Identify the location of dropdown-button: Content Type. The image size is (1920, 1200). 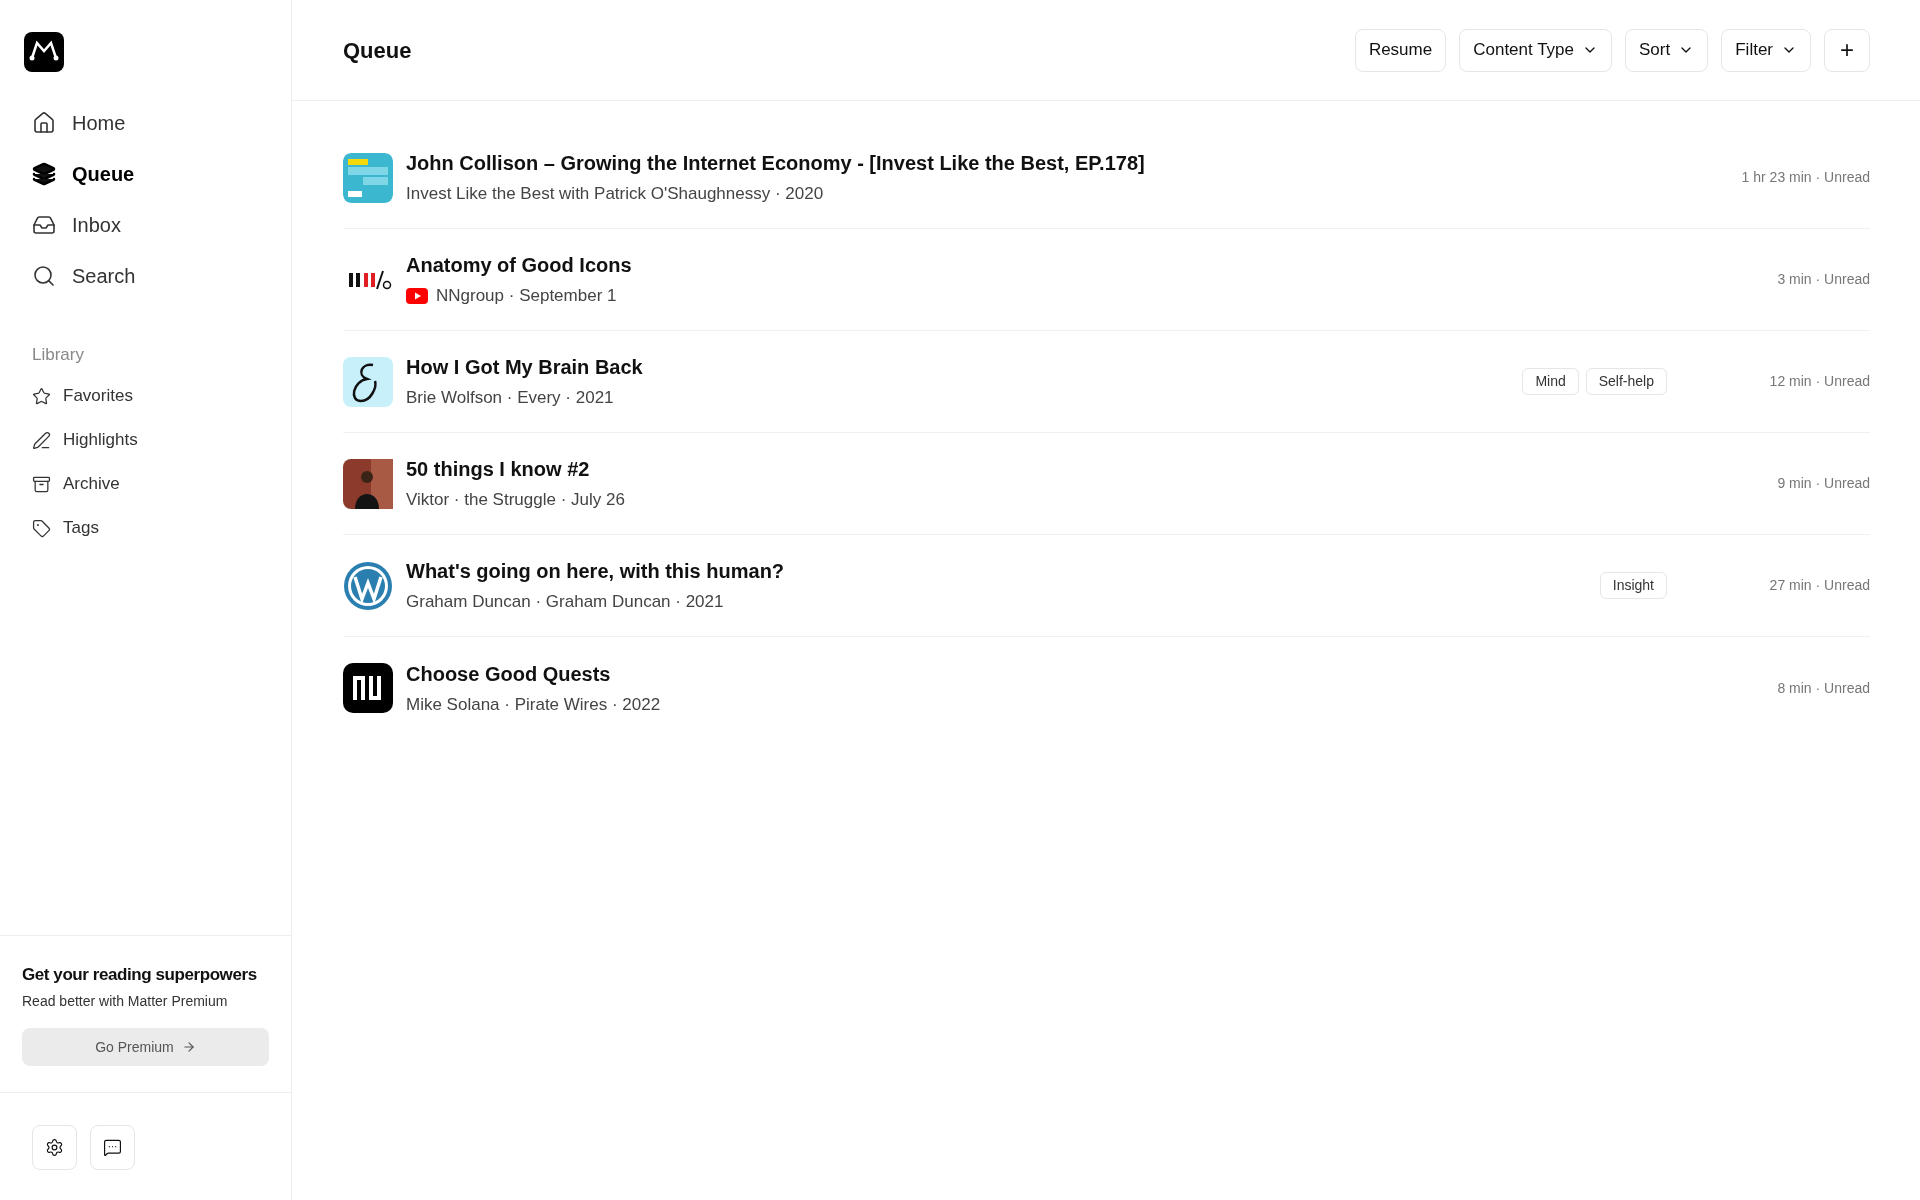
(1536, 50).